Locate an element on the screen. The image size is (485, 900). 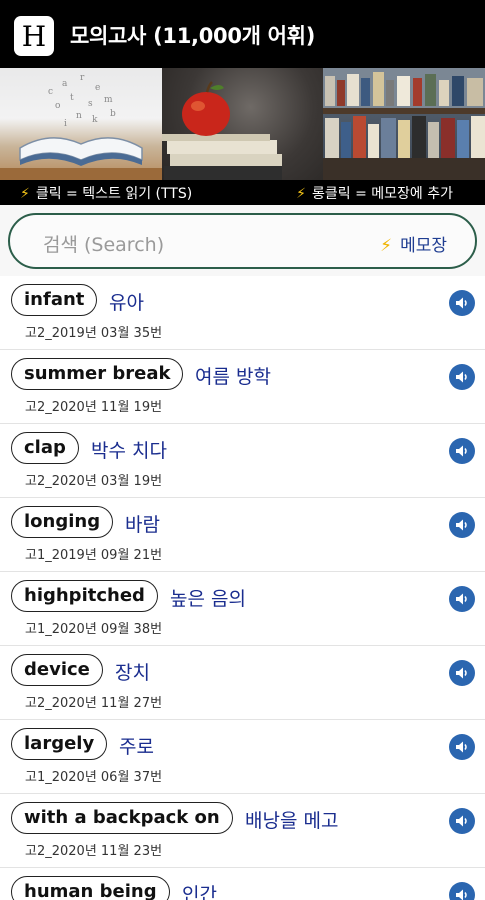
memo-button: ⚡ 메모장 is located at coordinates (413, 243).